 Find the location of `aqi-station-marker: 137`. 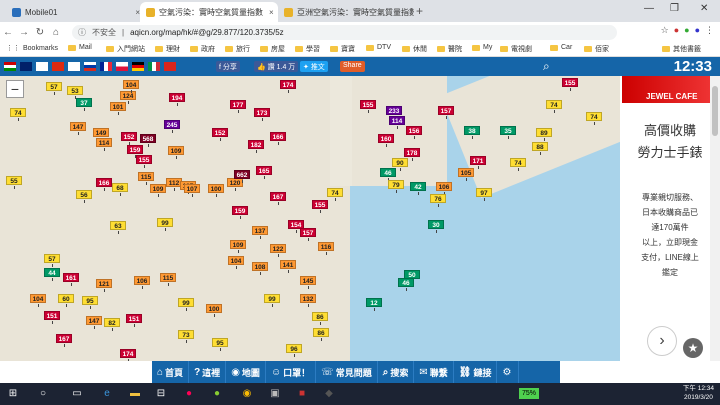

aqi-station-marker: 137 is located at coordinates (260, 232).